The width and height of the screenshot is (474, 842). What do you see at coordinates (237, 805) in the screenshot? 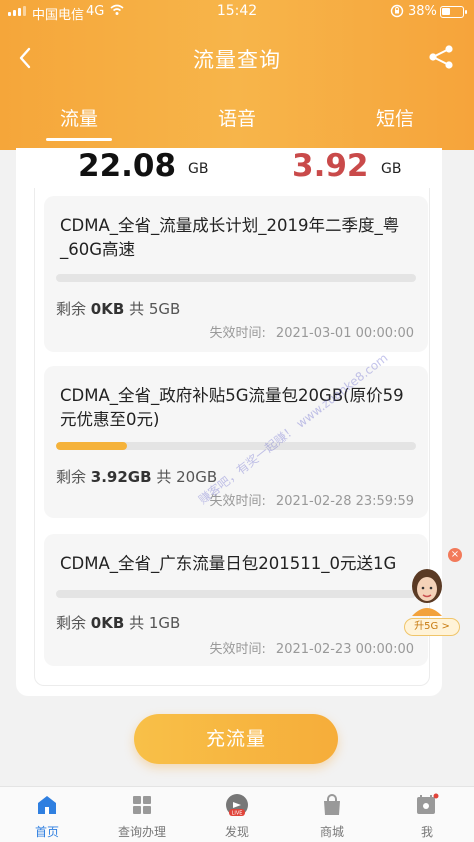
I see `live-icon: LIVE` at bounding box center [237, 805].